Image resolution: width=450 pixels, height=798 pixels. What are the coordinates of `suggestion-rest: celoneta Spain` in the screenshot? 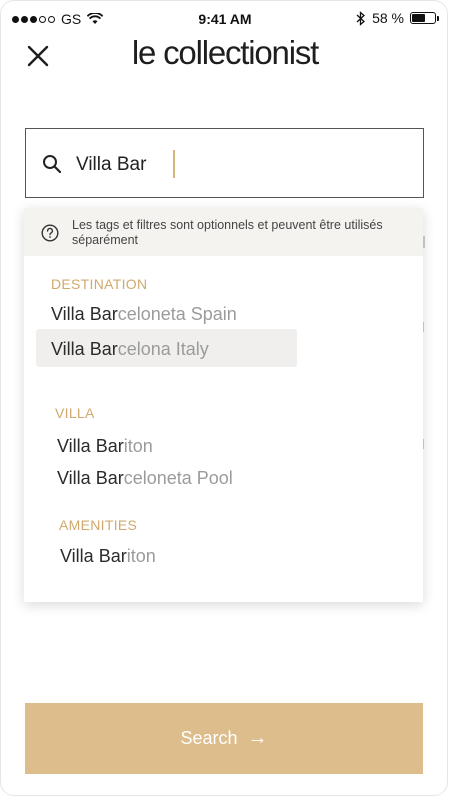 It's located at (177, 314).